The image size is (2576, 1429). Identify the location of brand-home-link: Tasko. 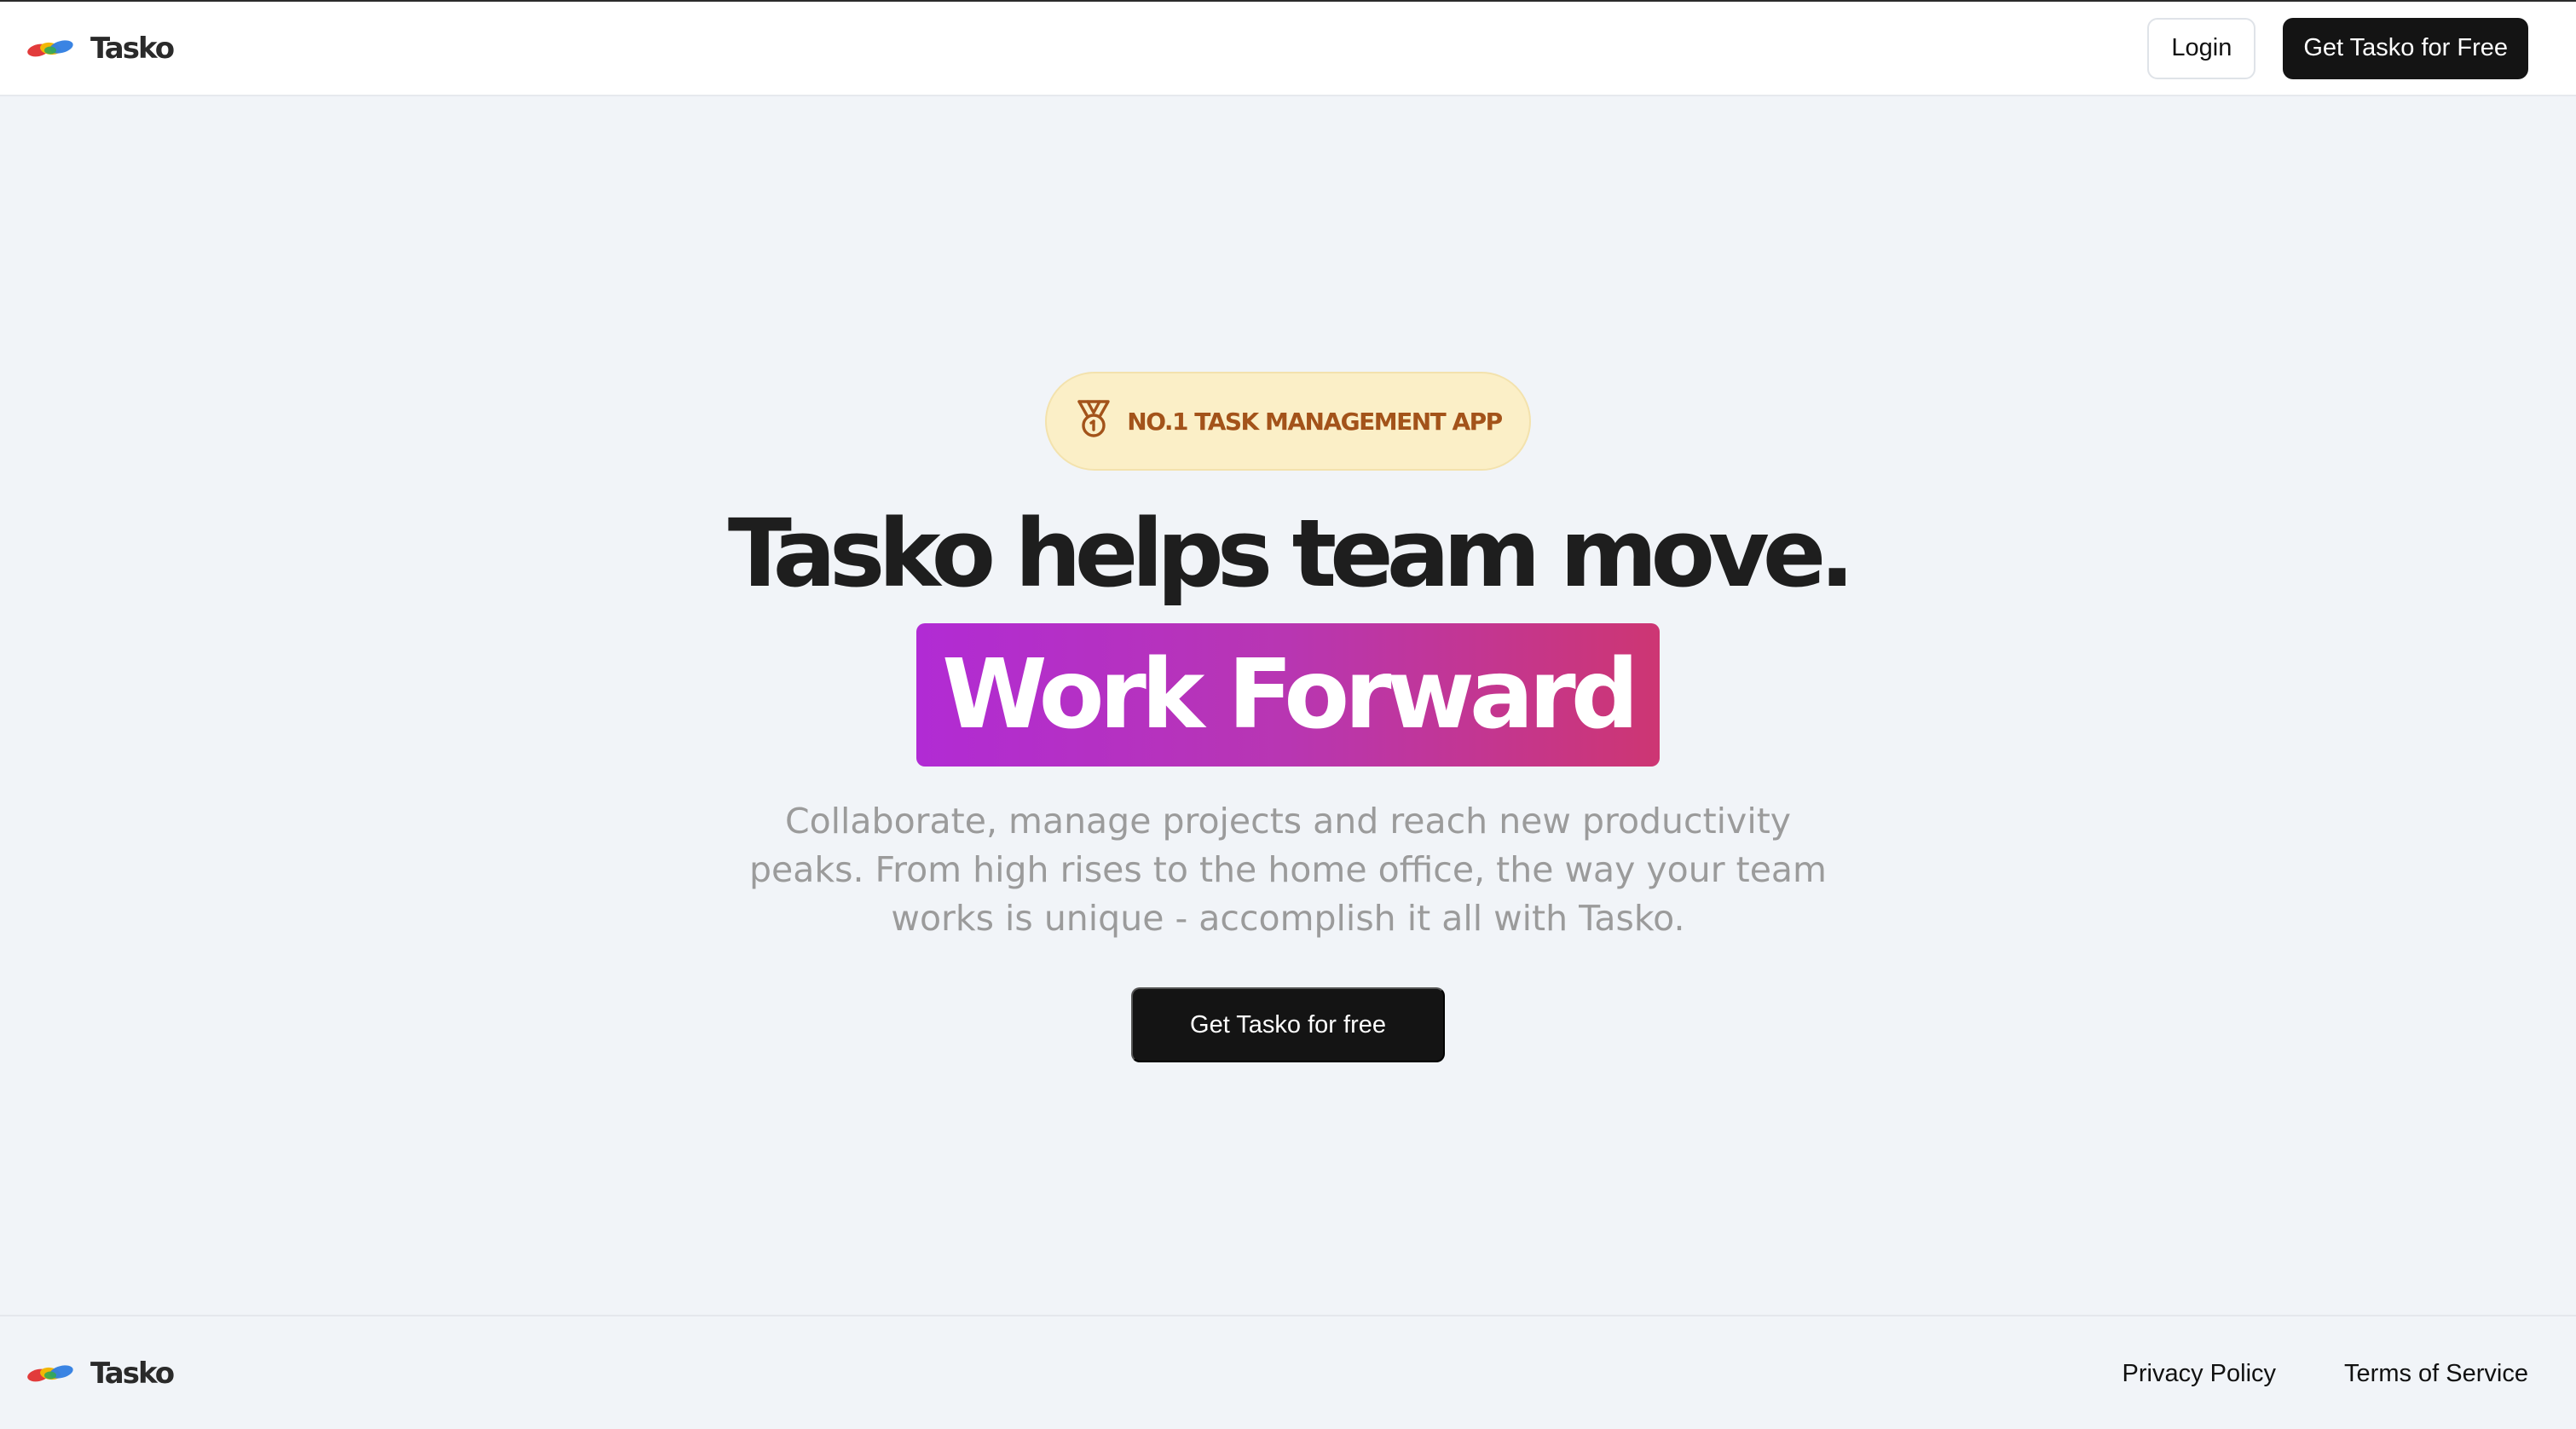
(100, 48).